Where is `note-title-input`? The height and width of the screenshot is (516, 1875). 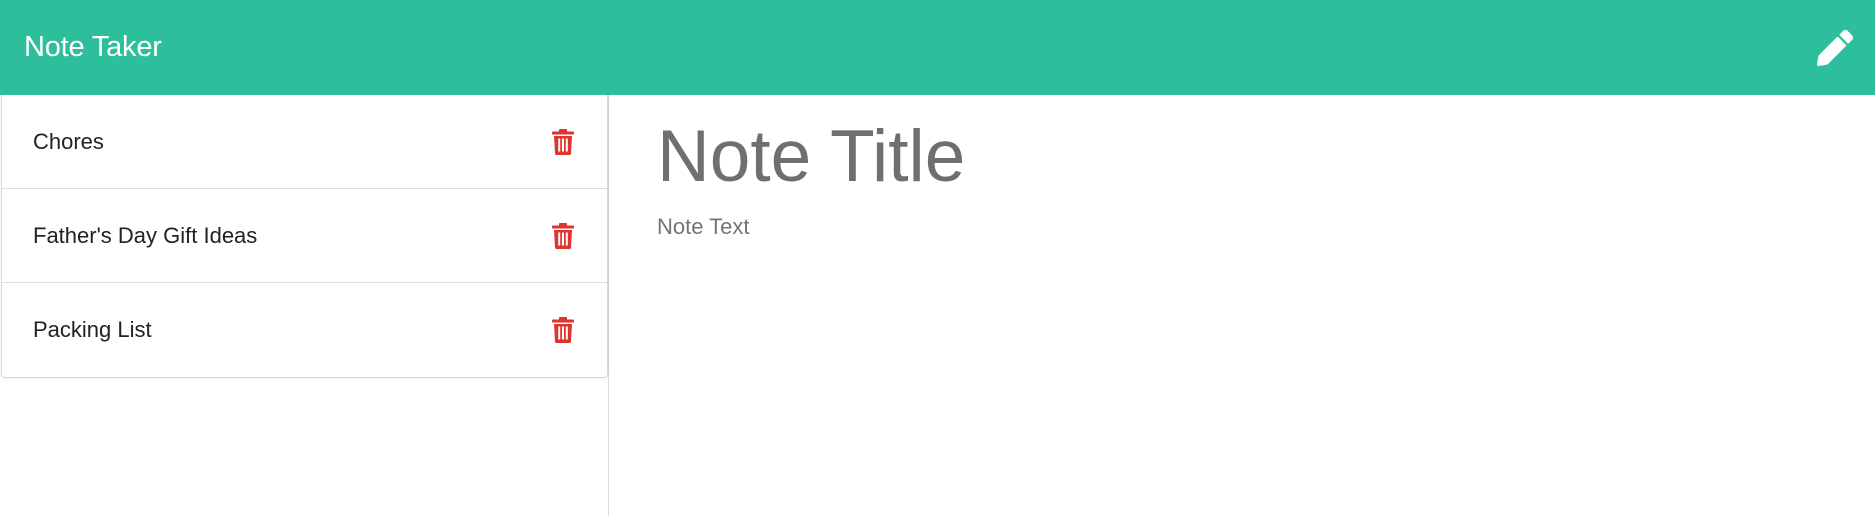 note-title-input is located at coordinates (1232, 156).